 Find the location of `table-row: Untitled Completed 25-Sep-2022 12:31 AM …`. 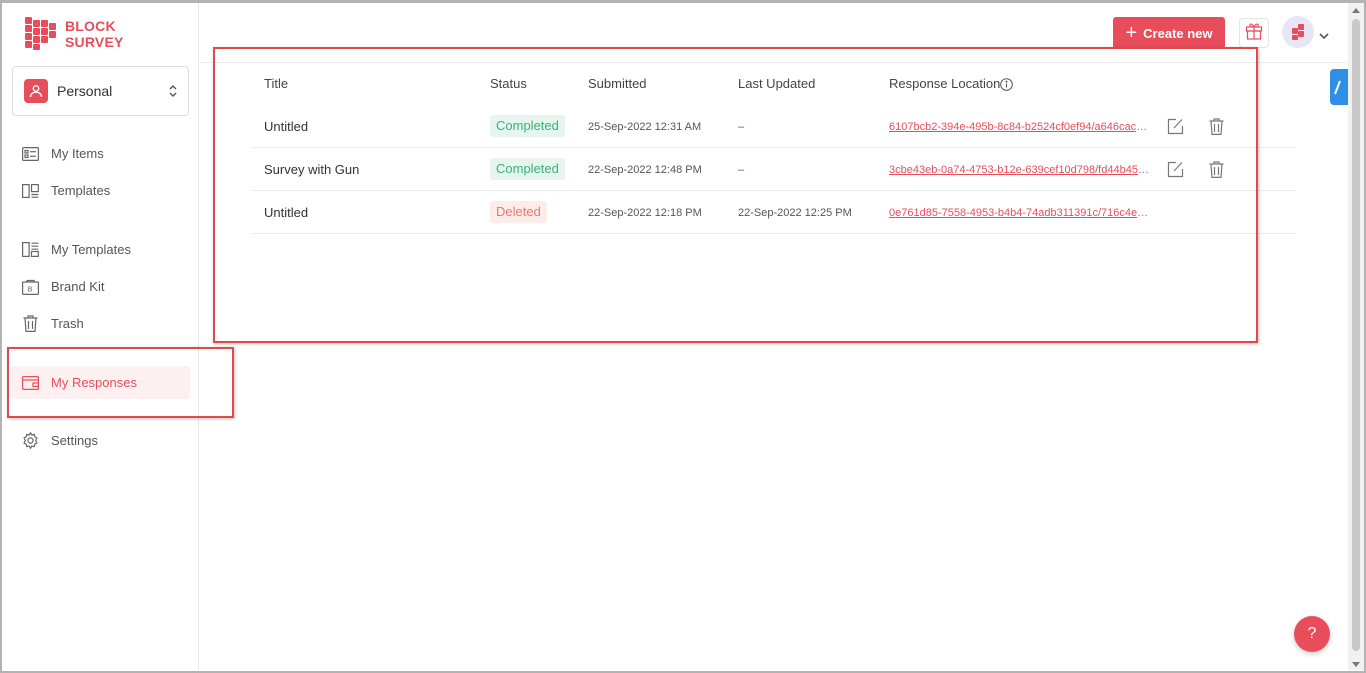

table-row: Untitled Completed 25-Sep-2022 12:31 AM … is located at coordinates (774, 126).